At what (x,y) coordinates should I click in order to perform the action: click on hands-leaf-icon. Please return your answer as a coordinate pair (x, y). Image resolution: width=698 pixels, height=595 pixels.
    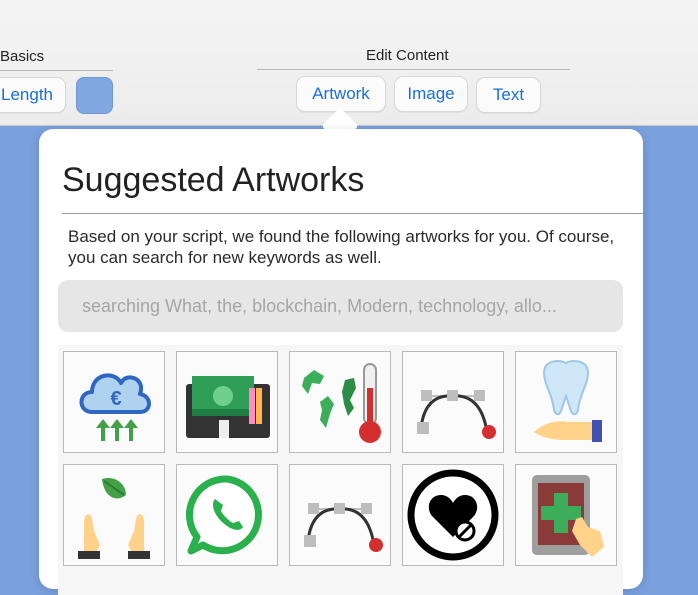
    Looking at the image, I should click on (114, 518).